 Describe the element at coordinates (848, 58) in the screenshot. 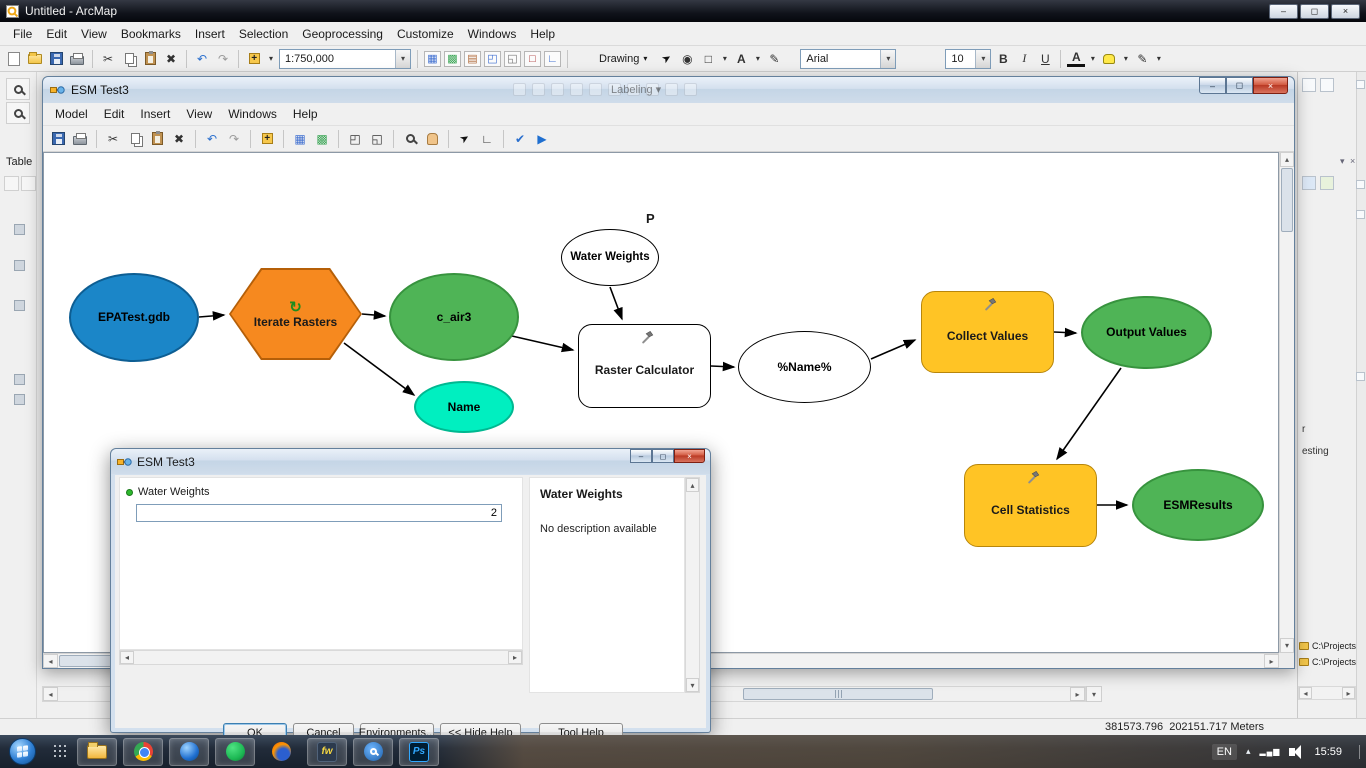

I see `font-family-combo: Arial ▾` at that location.